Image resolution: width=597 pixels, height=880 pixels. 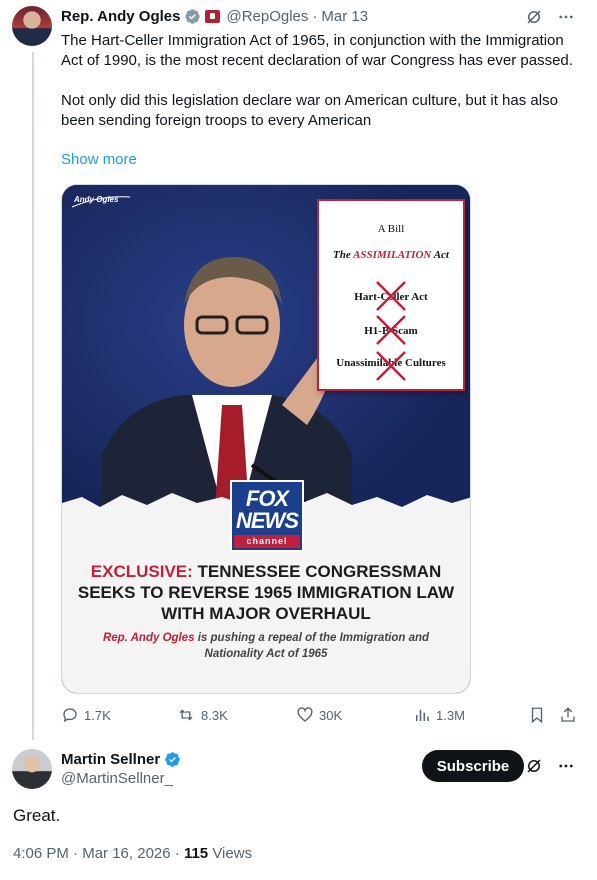 What do you see at coordinates (148, 638) in the screenshot?
I see `subheadline-name: Rep. Andy Ogles` at bounding box center [148, 638].